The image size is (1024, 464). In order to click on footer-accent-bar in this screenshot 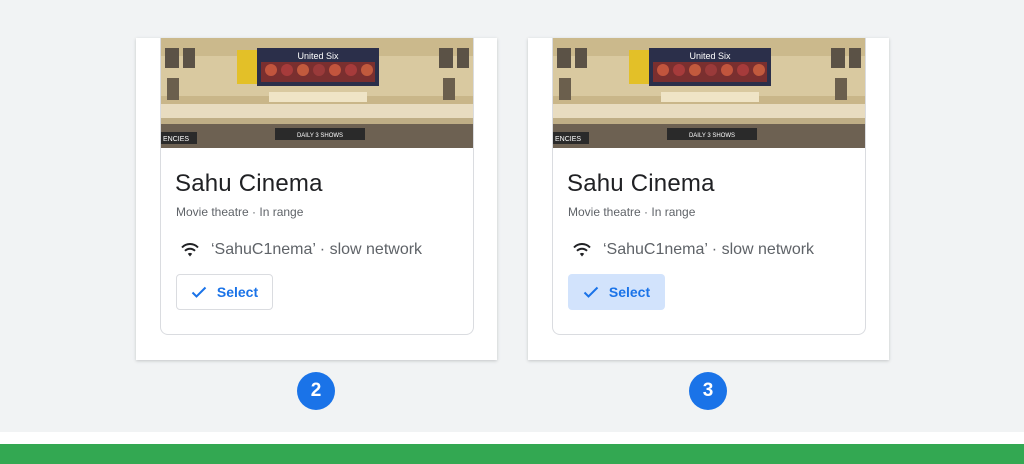, I will do `click(512, 454)`.